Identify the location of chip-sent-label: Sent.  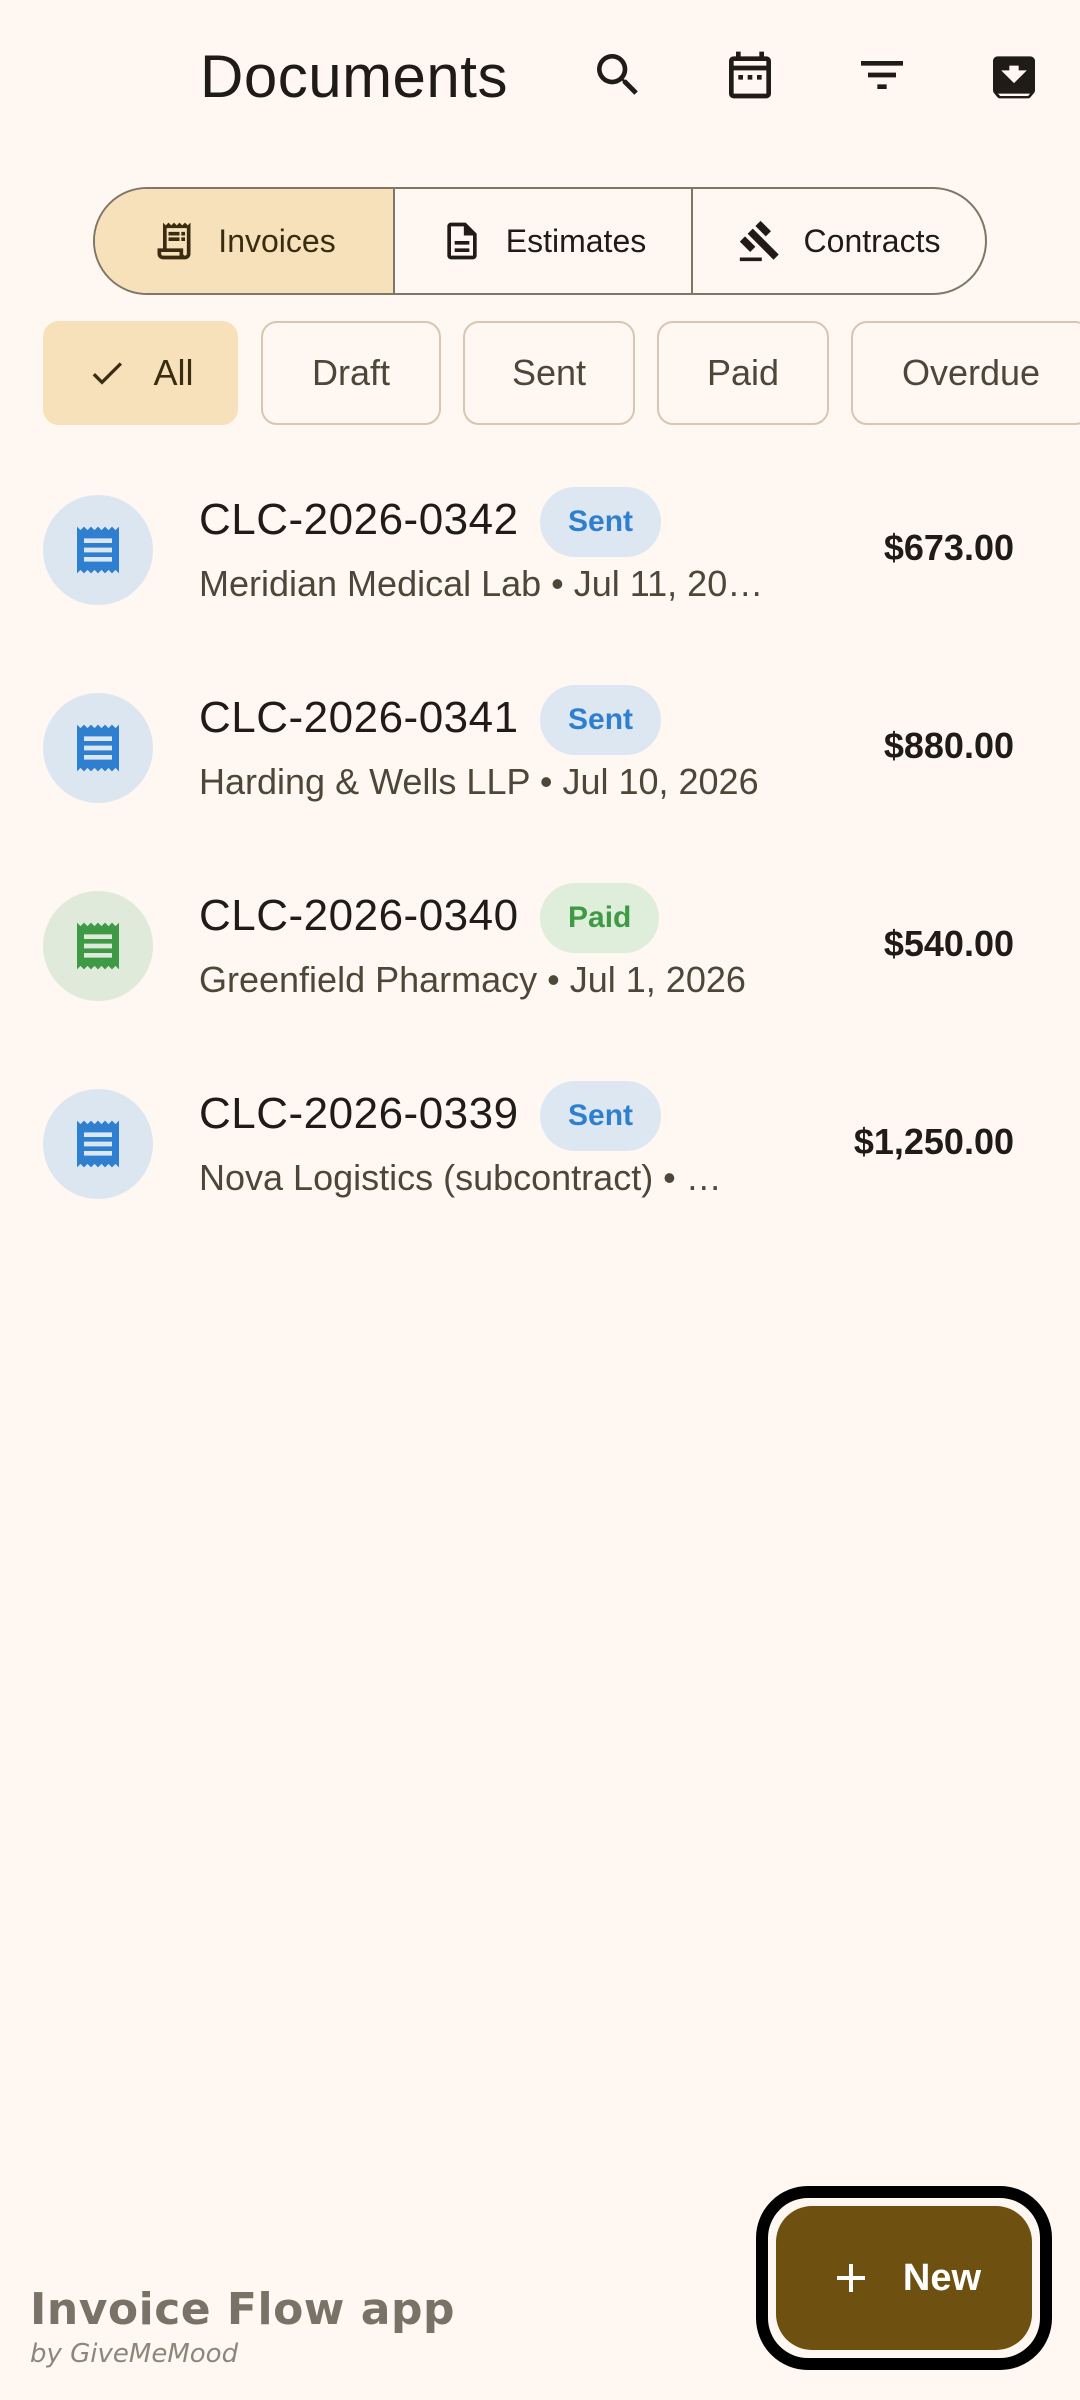
(549, 372).